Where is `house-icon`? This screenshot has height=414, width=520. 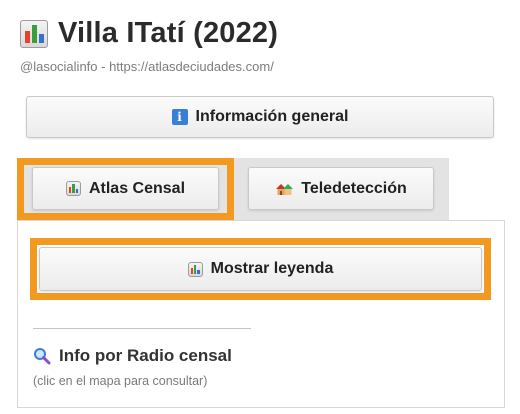 house-icon is located at coordinates (285, 189).